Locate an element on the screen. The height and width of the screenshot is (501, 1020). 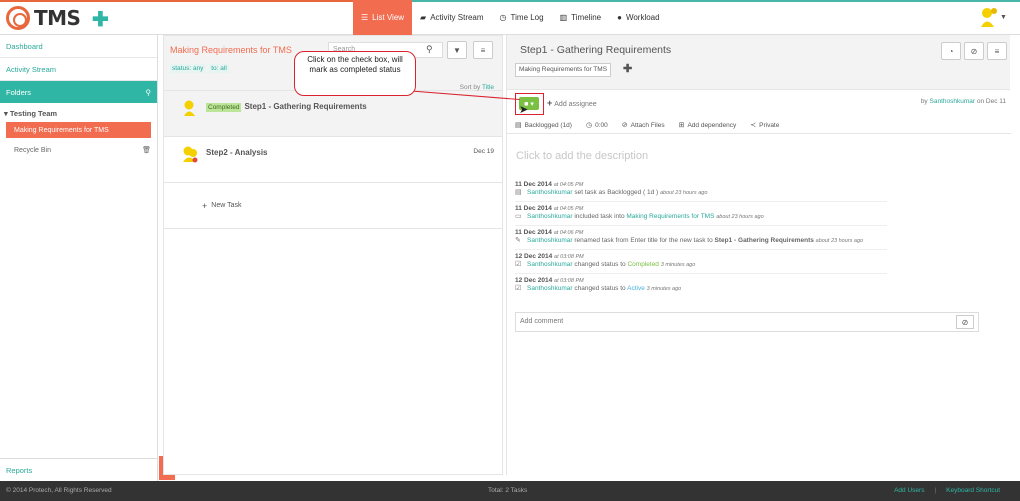
tab-workload: ● Workload is located at coordinates (638, 17).